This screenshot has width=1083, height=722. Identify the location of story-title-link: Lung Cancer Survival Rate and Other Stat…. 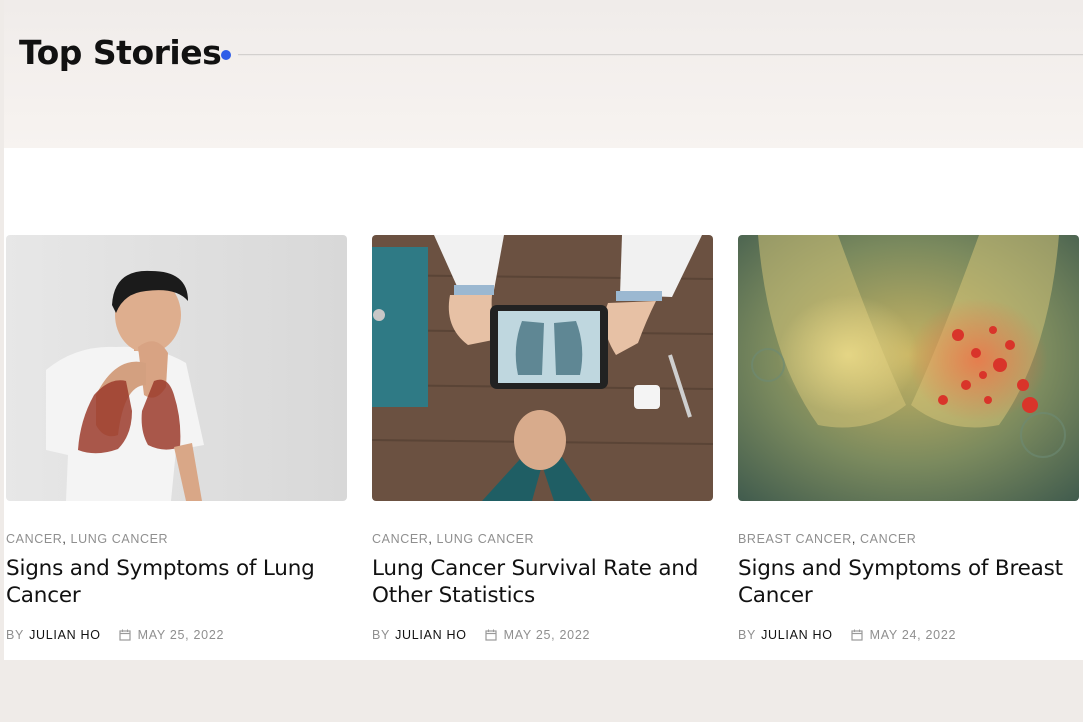
(542, 582).